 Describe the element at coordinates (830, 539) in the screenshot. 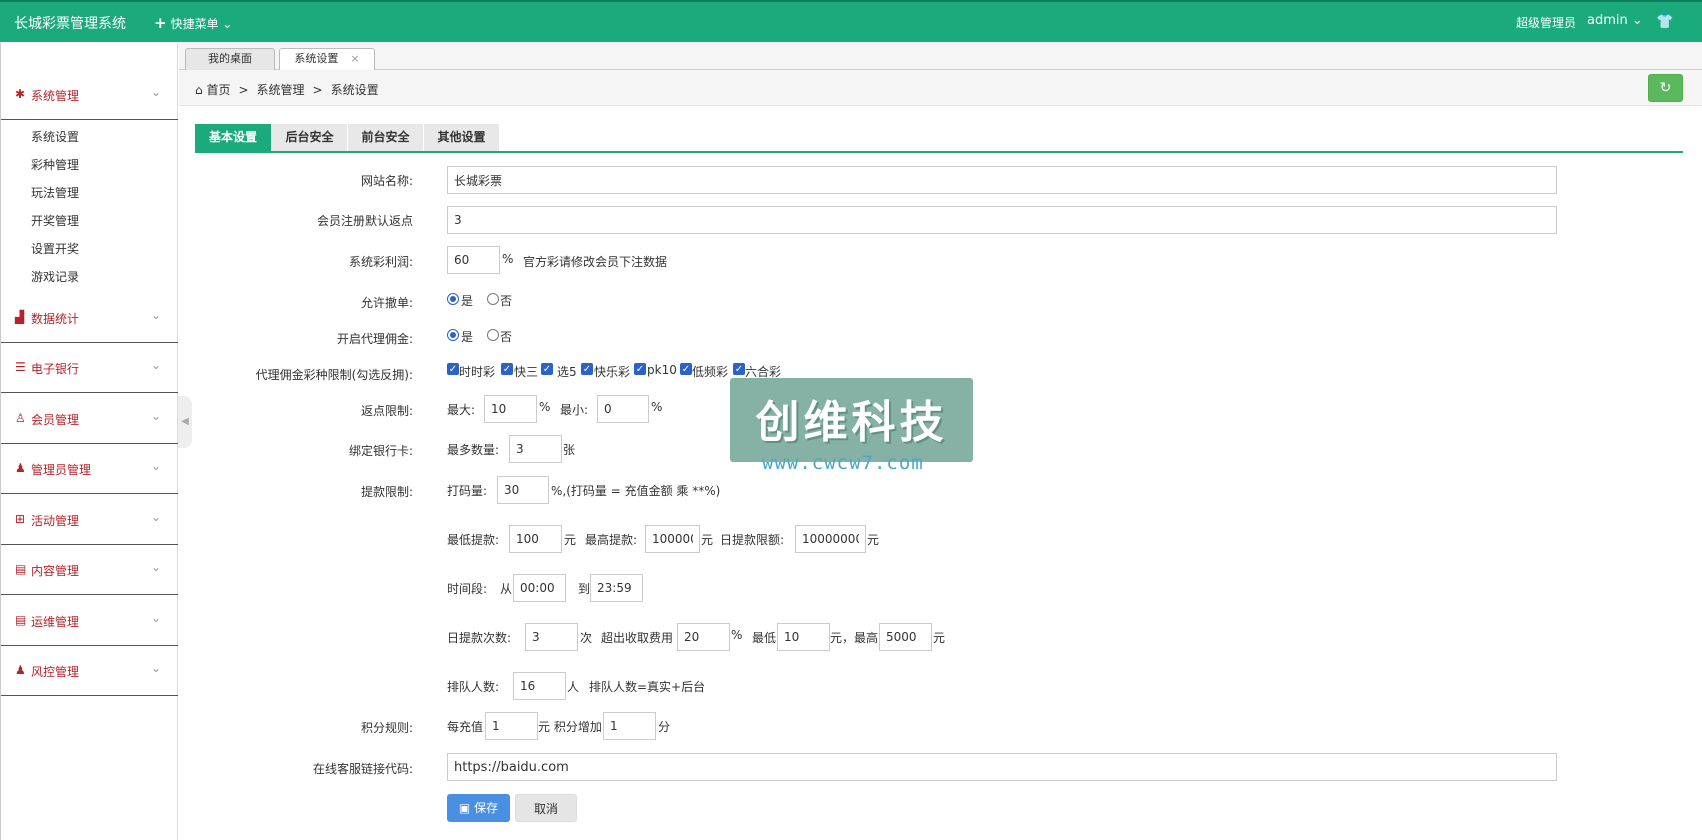

I see `withdraw-day-input` at that location.